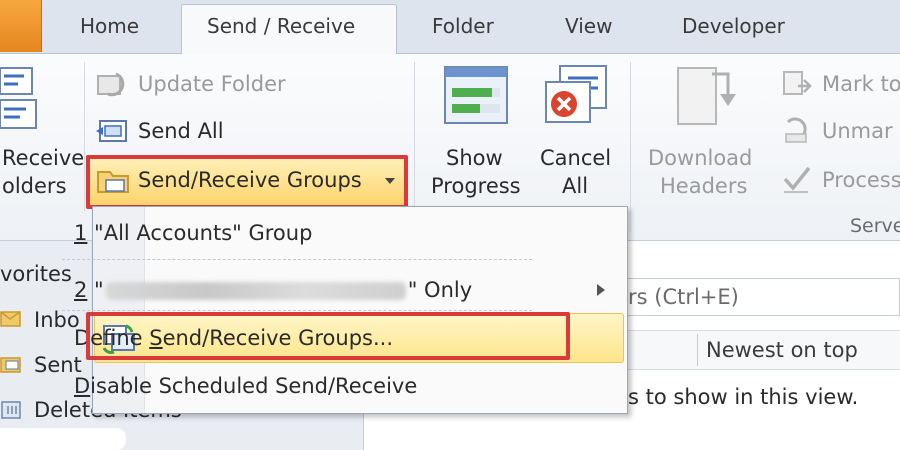 Image resolution: width=900 pixels, height=450 pixels. Describe the element at coordinates (683, 297) in the screenshot. I see `search-placeholder: rs (Ctrl+E)` at that location.